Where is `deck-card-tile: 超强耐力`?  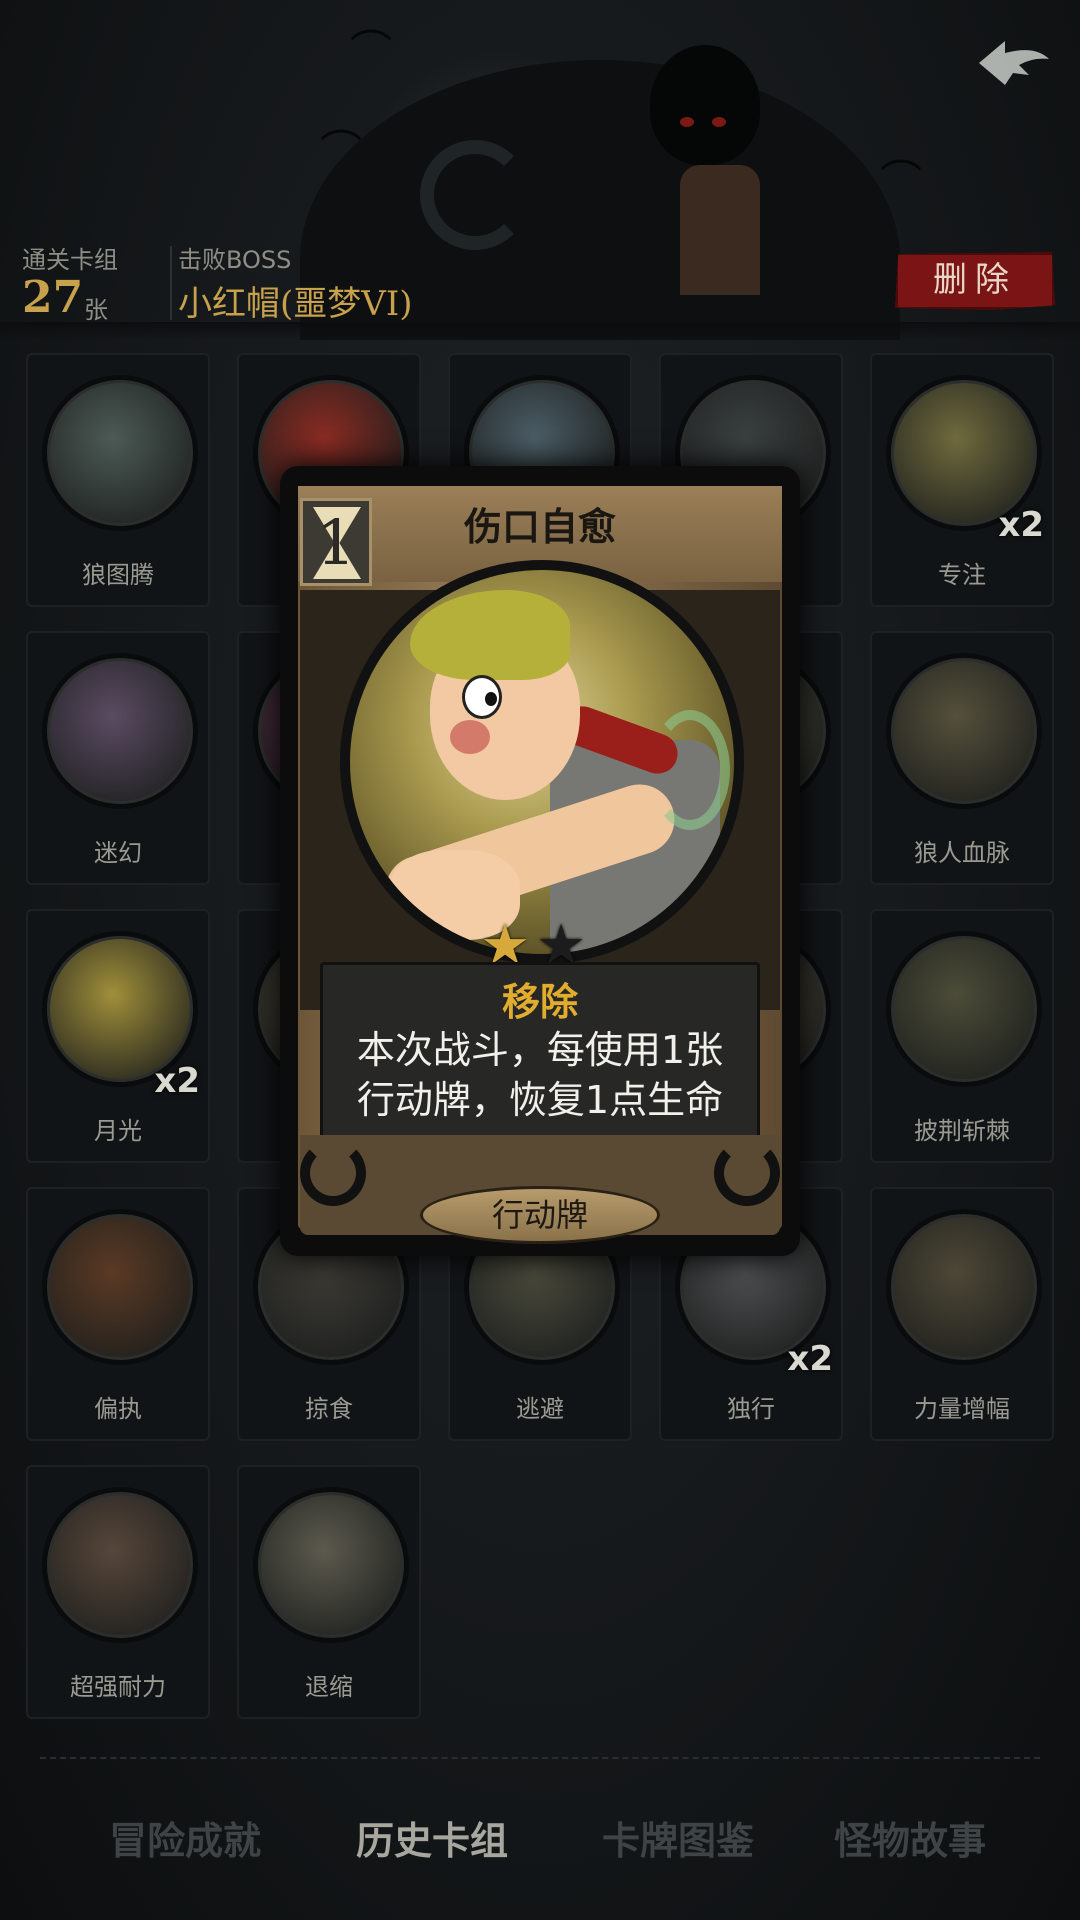 deck-card-tile: 超强耐力 is located at coordinates (118, 1592).